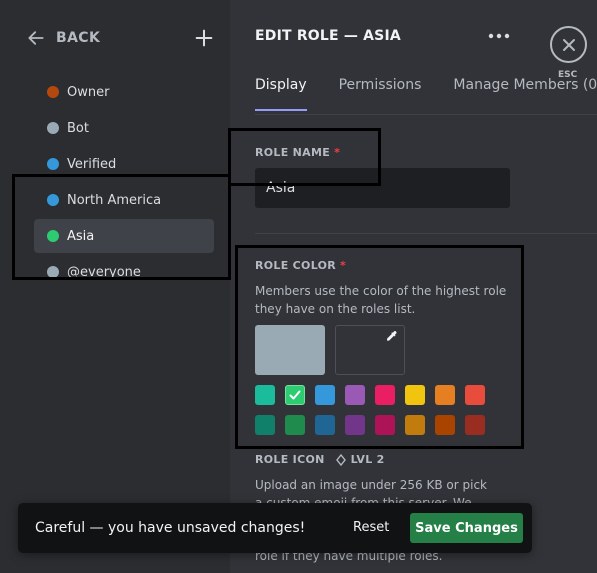 The image size is (597, 573). Describe the element at coordinates (290, 459) in the screenshot. I see `role-icon-label-text: ROLE ICON` at that location.